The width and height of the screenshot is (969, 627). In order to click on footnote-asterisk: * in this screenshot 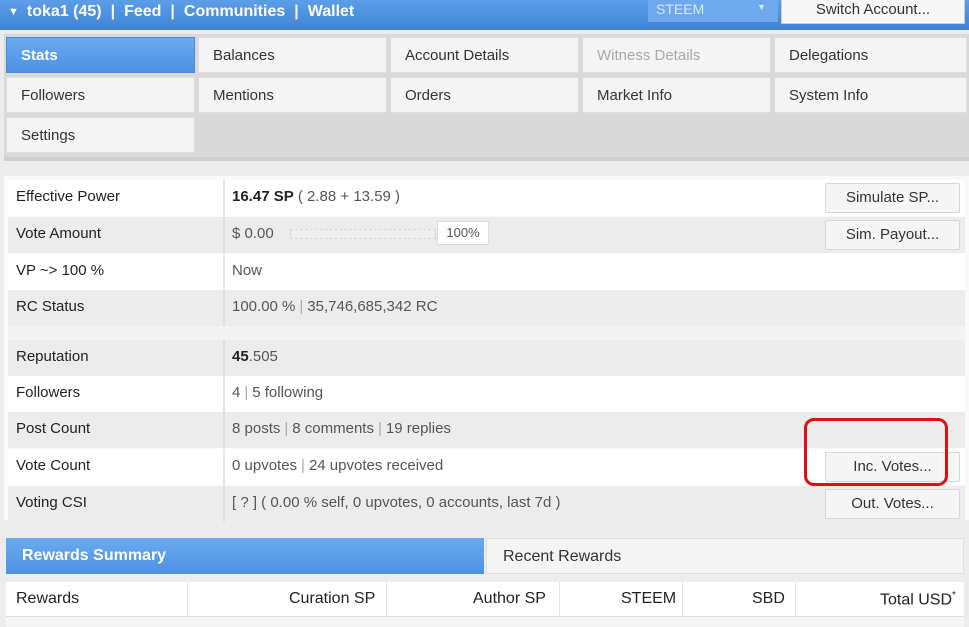, I will do `click(954, 595)`.